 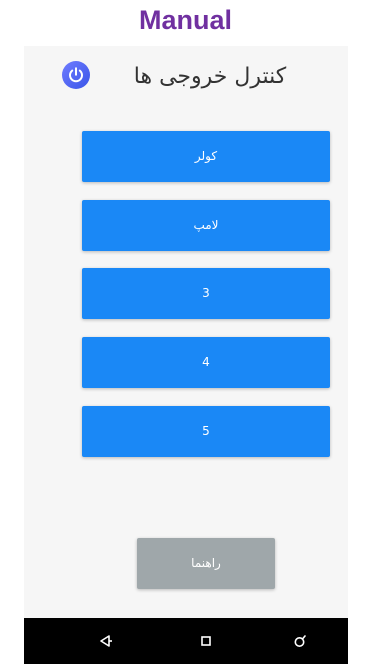 I want to click on output-button-cooler: کولر, so click(x=206, y=156).